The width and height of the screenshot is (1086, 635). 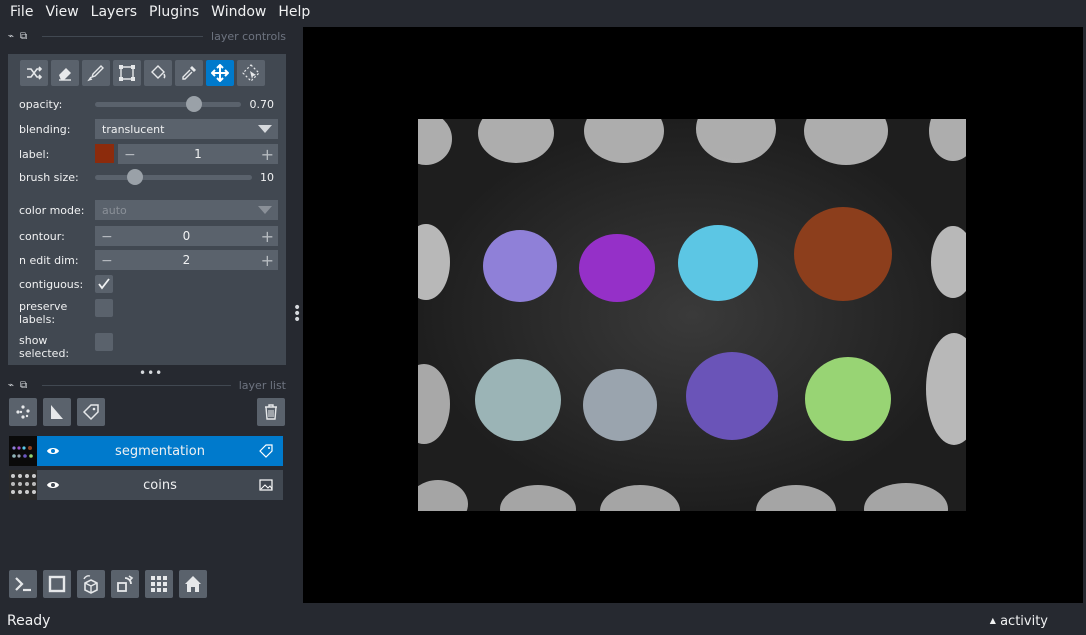 What do you see at coordinates (266, 451) in the screenshot?
I see `label-tag-icon` at bounding box center [266, 451].